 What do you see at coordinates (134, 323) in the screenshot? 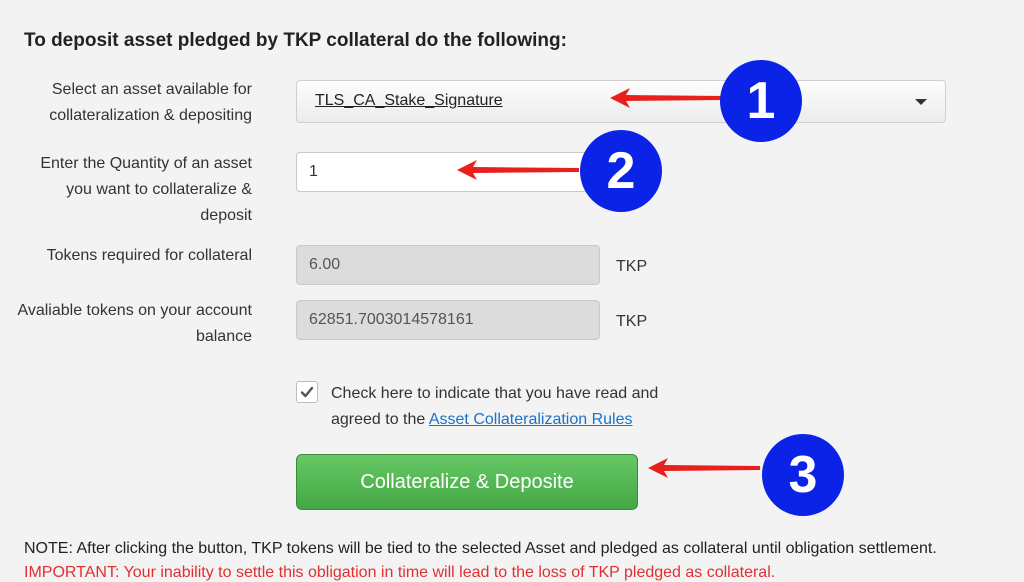
I see `available-tokens-label: Avaliable tokens on your account balance` at bounding box center [134, 323].